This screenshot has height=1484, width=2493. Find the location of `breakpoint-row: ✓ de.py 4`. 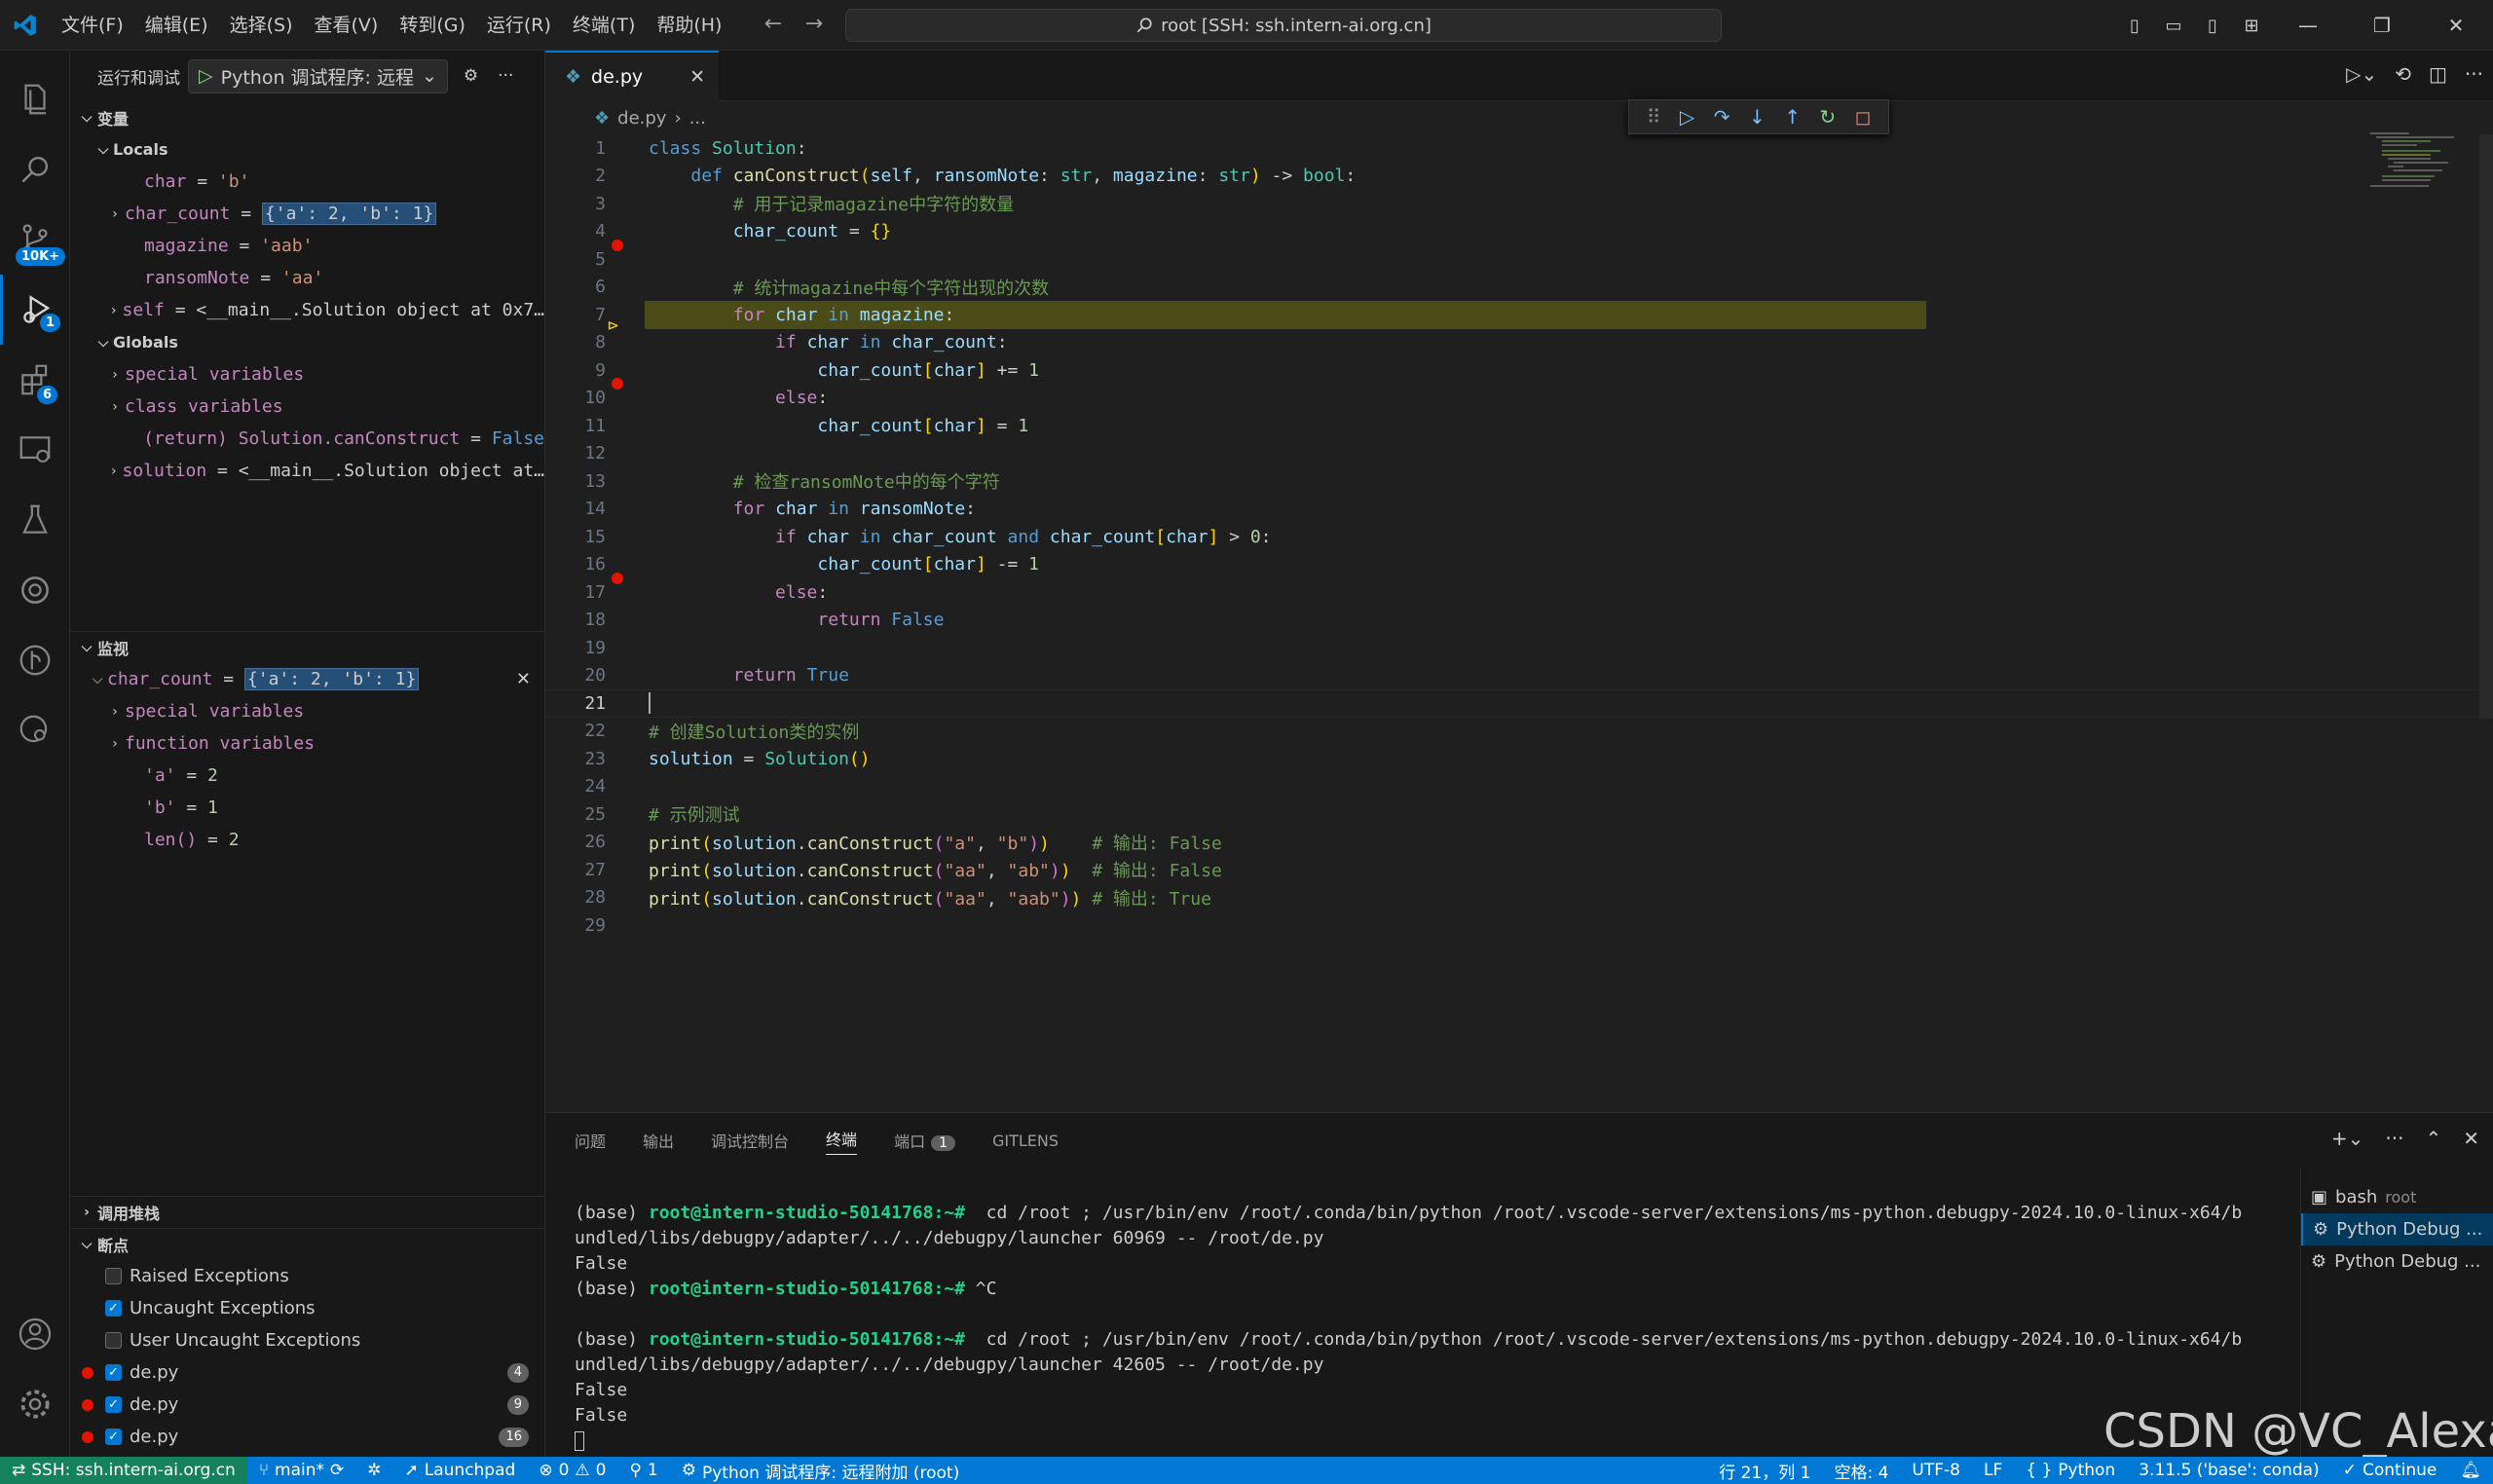

breakpoint-row: ✓ de.py 4 is located at coordinates (307, 1372).